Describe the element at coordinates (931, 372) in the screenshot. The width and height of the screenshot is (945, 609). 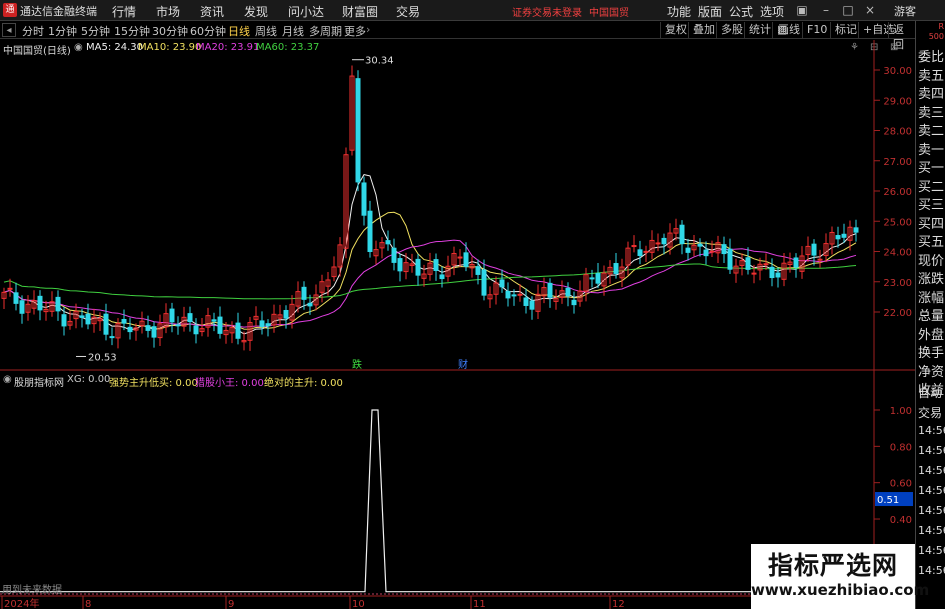
I see `quote-item-label: 净资` at that location.